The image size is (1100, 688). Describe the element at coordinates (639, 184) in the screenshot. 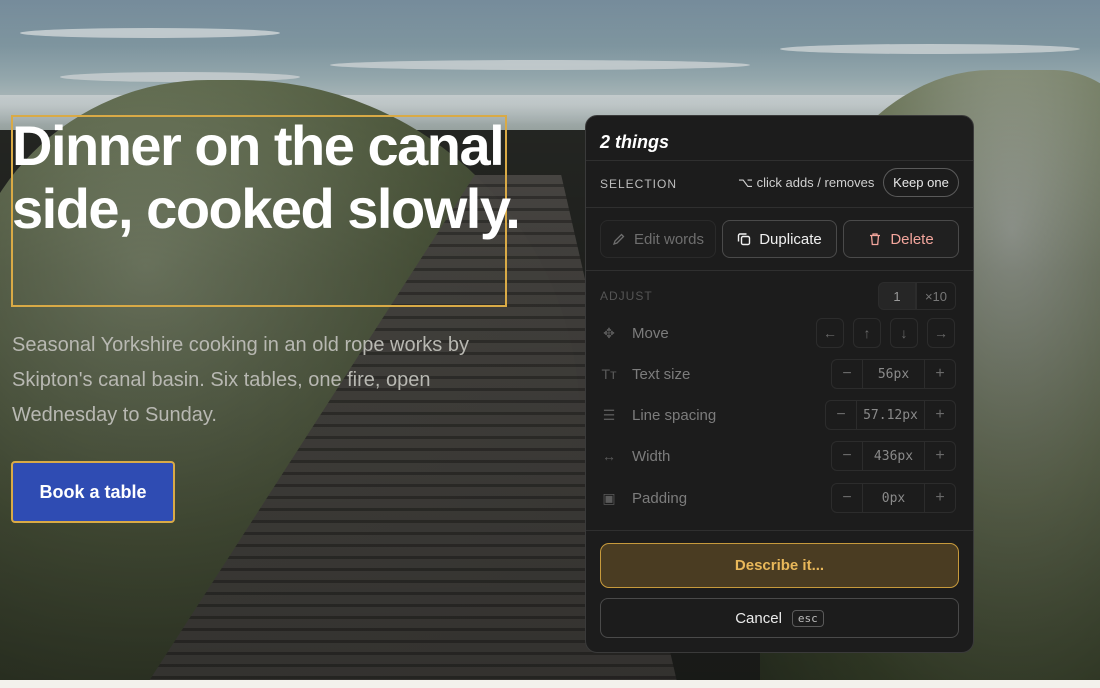

I see `selection-label: SELECTION` at that location.